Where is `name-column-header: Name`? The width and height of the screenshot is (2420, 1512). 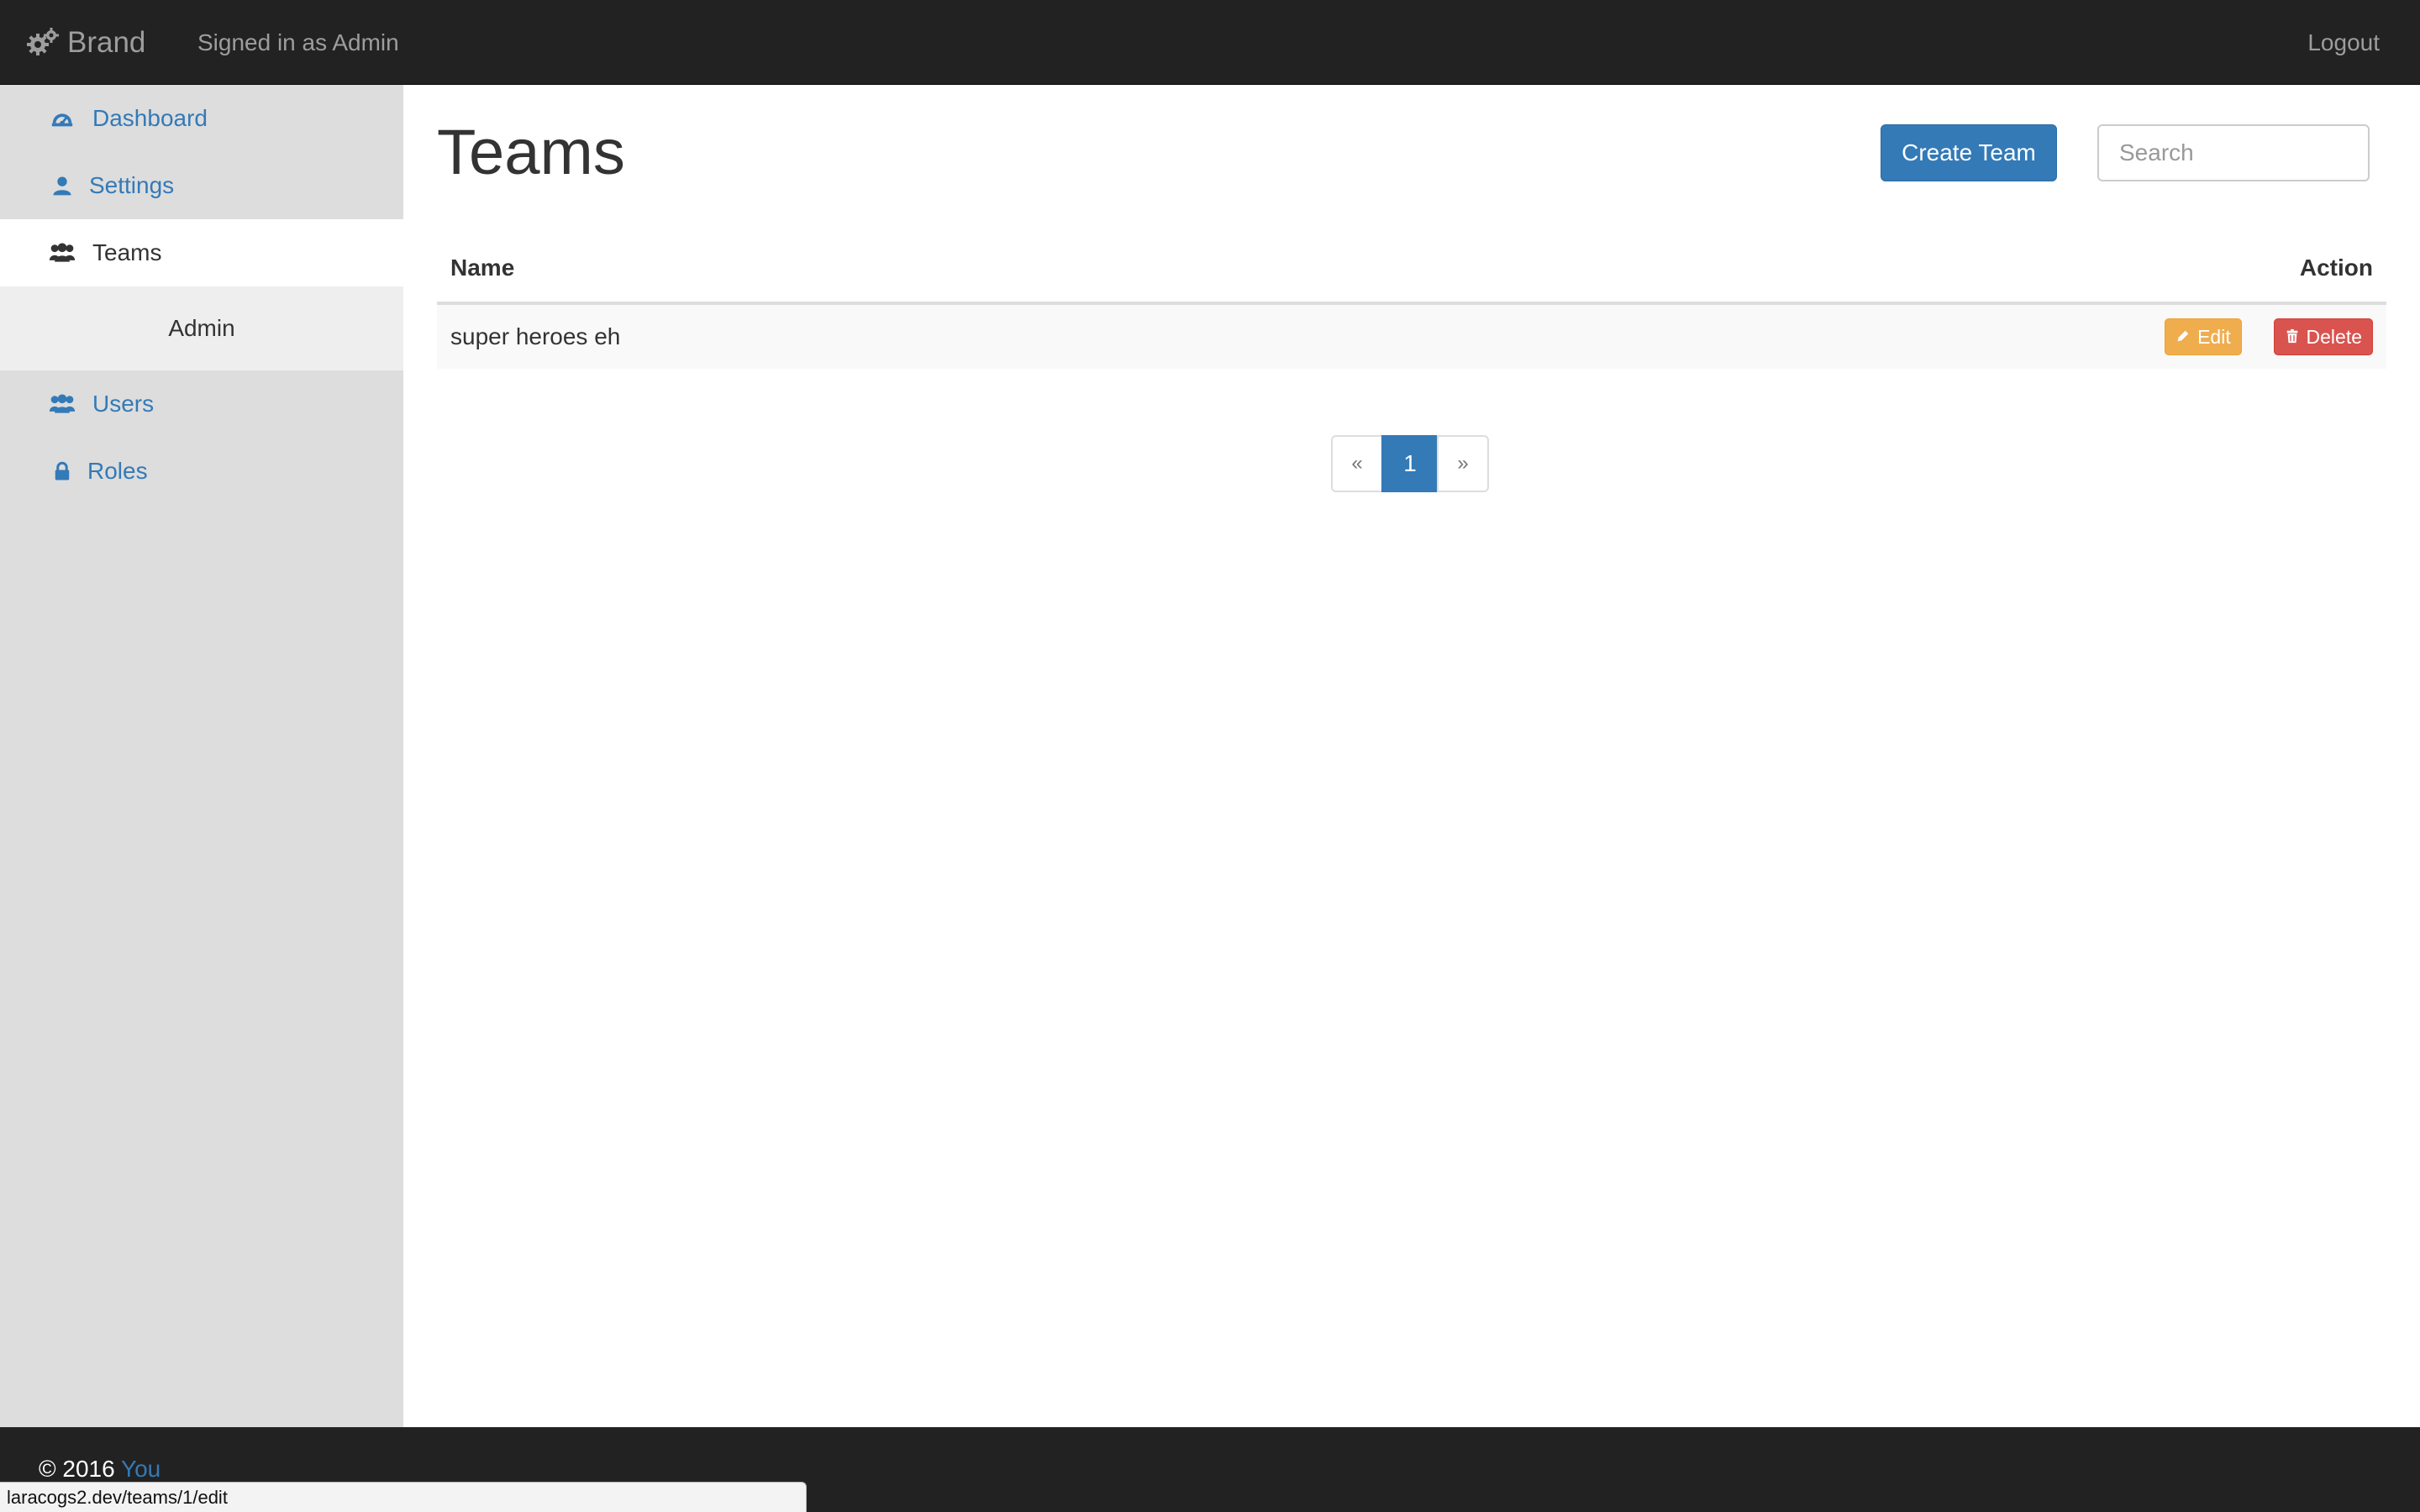 name-column-header: Name is located at coordinates (881, 269).